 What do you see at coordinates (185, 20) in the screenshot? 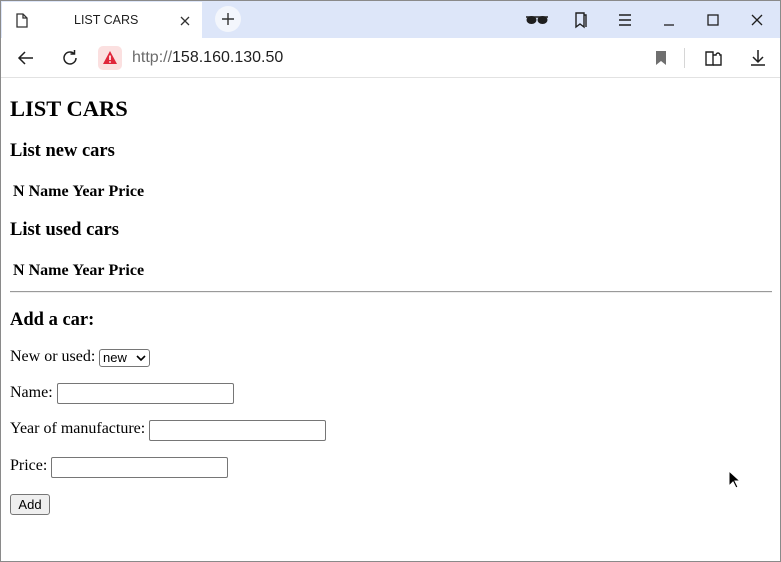
I see `close-icon` at bounding box center [185, 20].